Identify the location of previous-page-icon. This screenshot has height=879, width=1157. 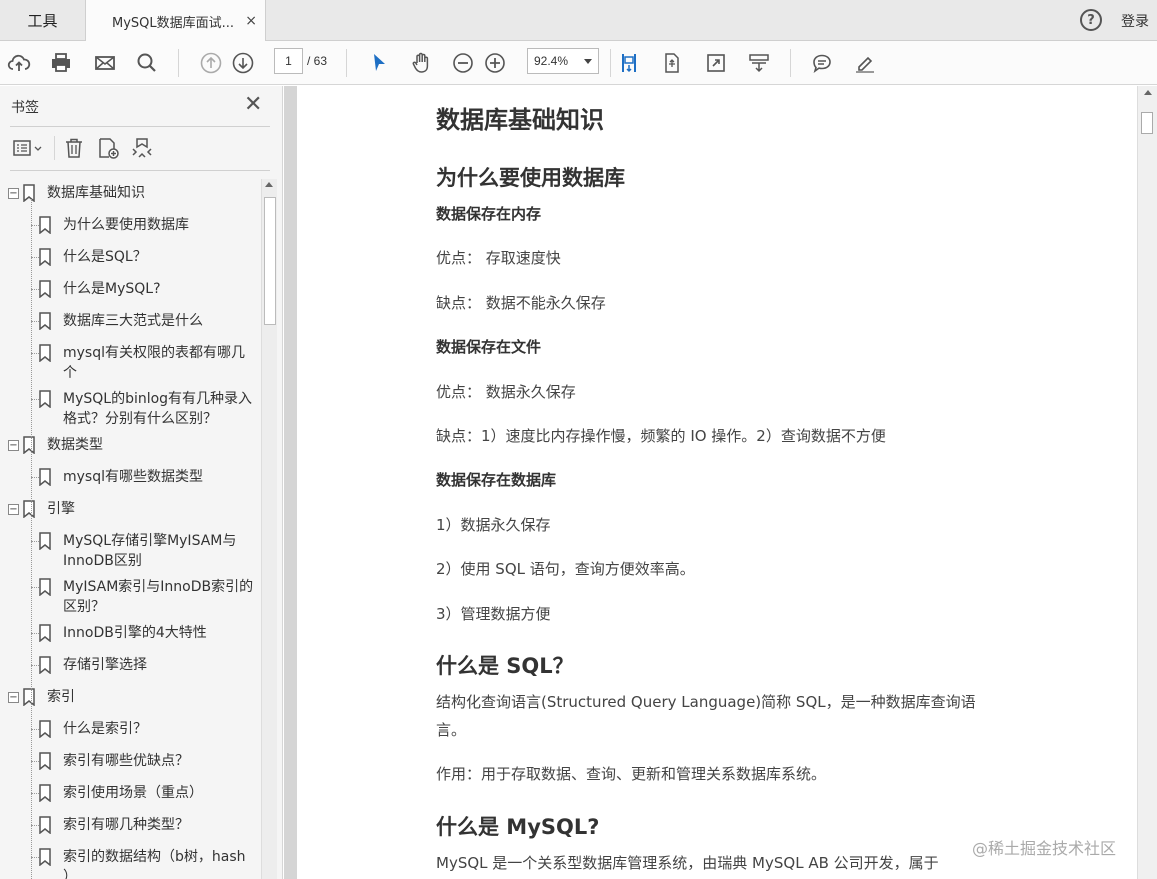
(211, 63).